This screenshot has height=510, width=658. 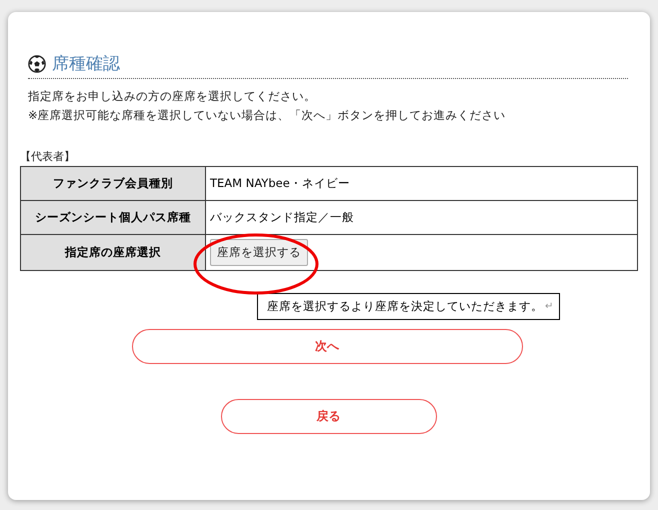 I want to click on select-seat-button: 座席を選択する, so click(x=259, y=252).